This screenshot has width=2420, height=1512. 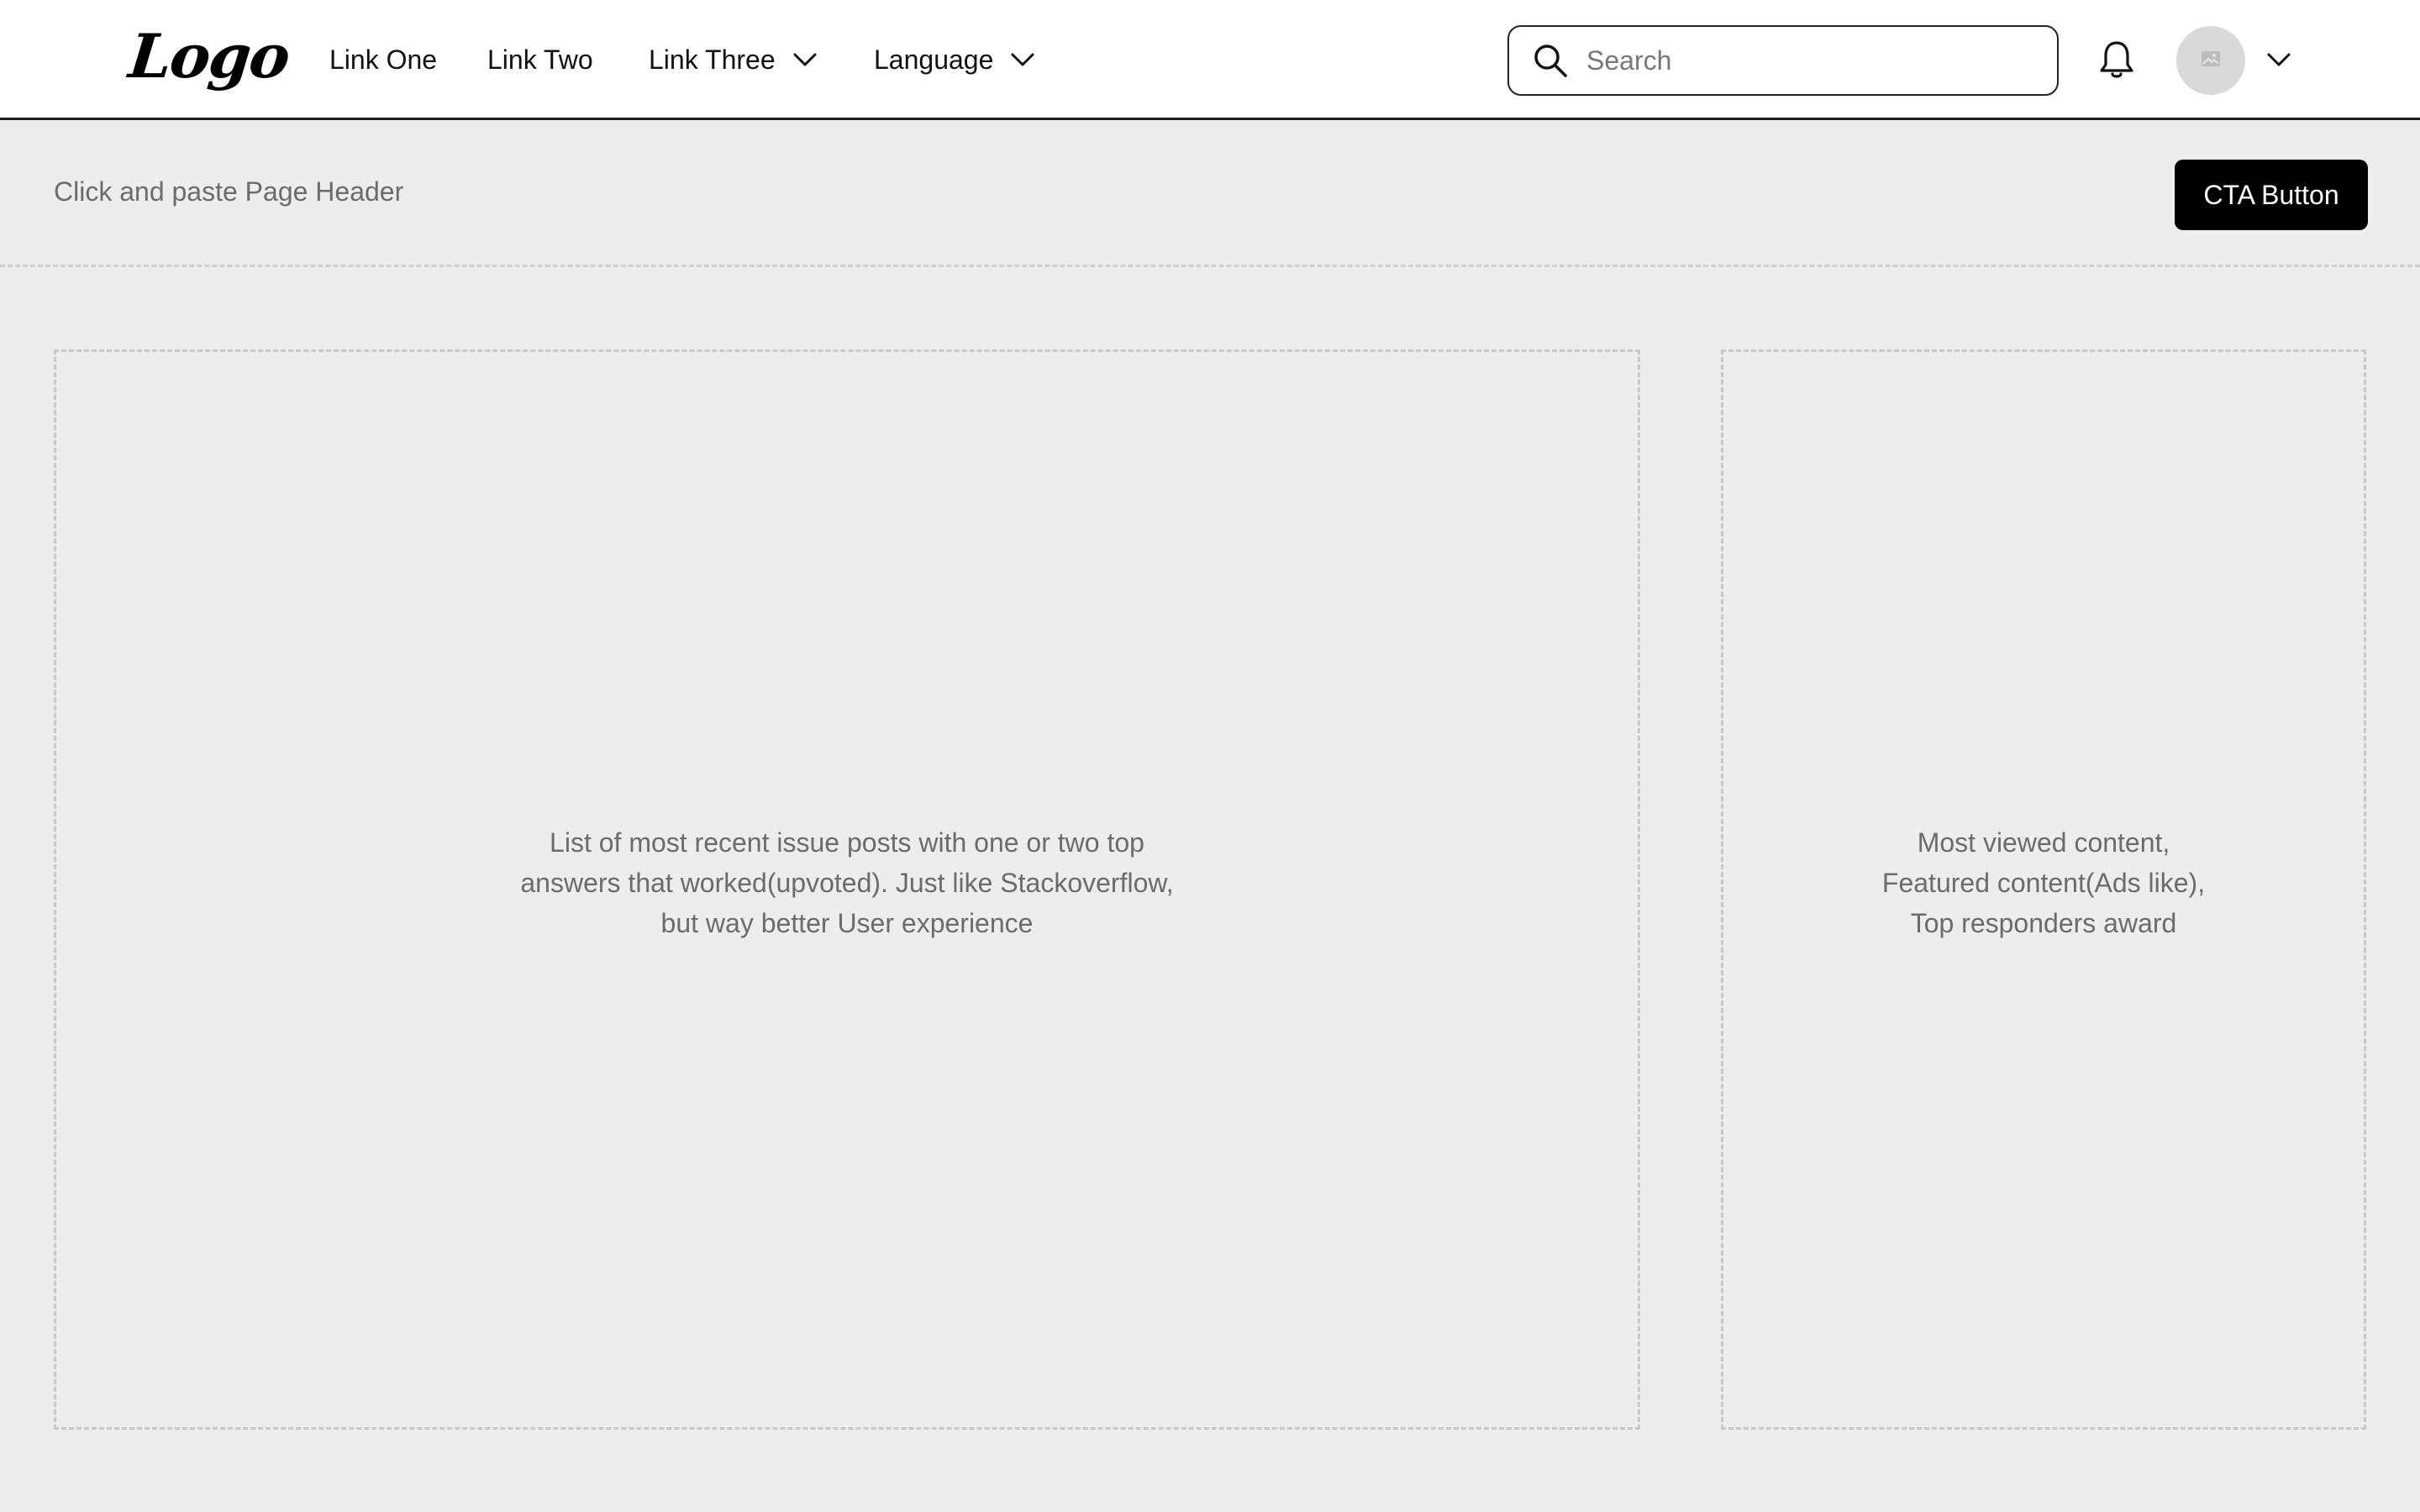 I want to click on page-header: Click and paste Page Header CTA Button, so click(x=1210, y=195).